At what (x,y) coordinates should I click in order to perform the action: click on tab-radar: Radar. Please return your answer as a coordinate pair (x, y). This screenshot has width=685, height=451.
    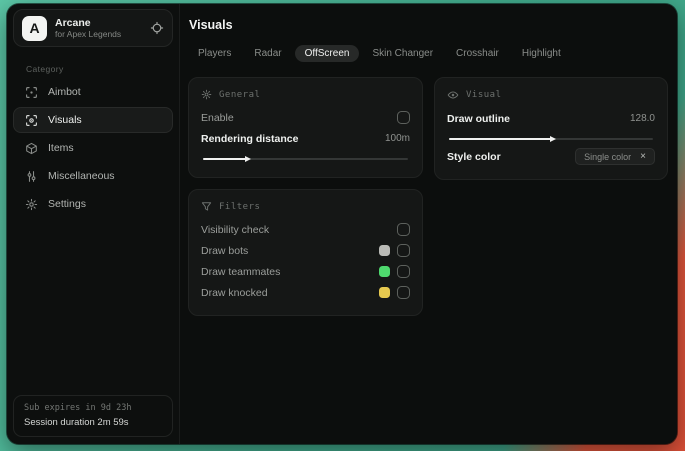
    Looking at the image, I should click on (267, 53).